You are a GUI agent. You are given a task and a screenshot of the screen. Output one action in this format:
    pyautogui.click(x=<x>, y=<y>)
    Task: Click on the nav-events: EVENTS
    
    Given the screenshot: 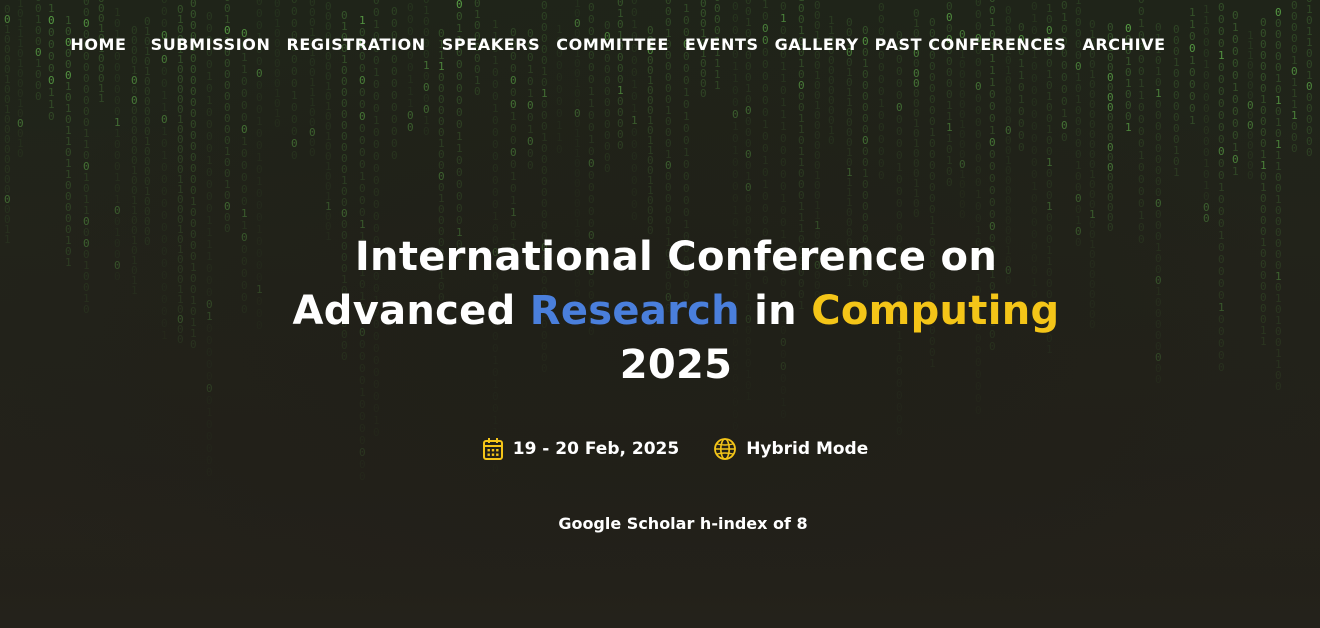 What is the action you would take?
    pyautogui.click(x=722, y=45)
    